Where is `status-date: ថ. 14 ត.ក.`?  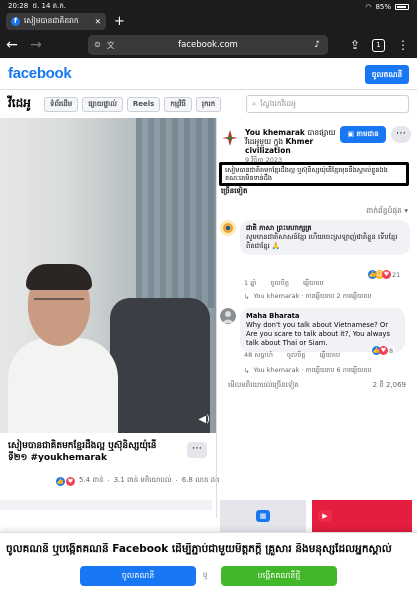 status-date: ថ. 14 ត.ក. is located at coordinates (49, 6).